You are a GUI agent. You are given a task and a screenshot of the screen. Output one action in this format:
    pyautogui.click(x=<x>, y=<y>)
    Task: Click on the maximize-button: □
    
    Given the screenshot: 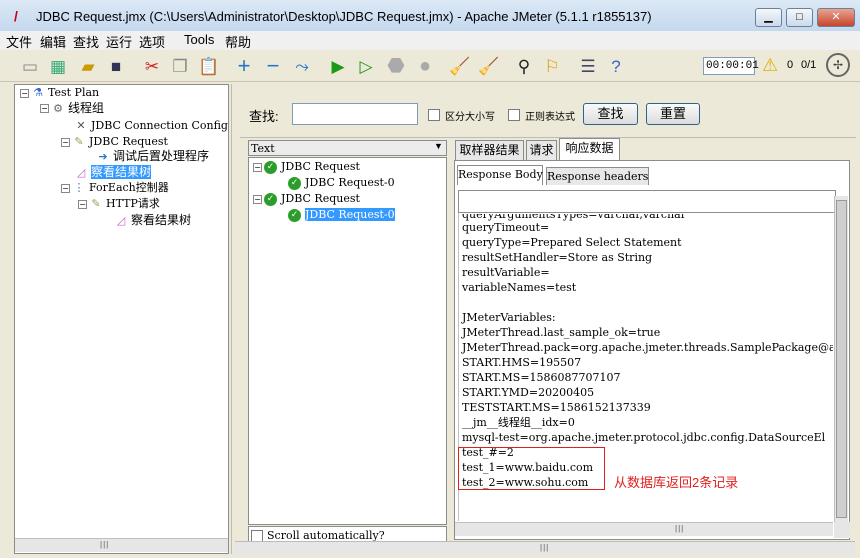 What is the action you would take?
    pyautogui.click(x=799, y=17)
    